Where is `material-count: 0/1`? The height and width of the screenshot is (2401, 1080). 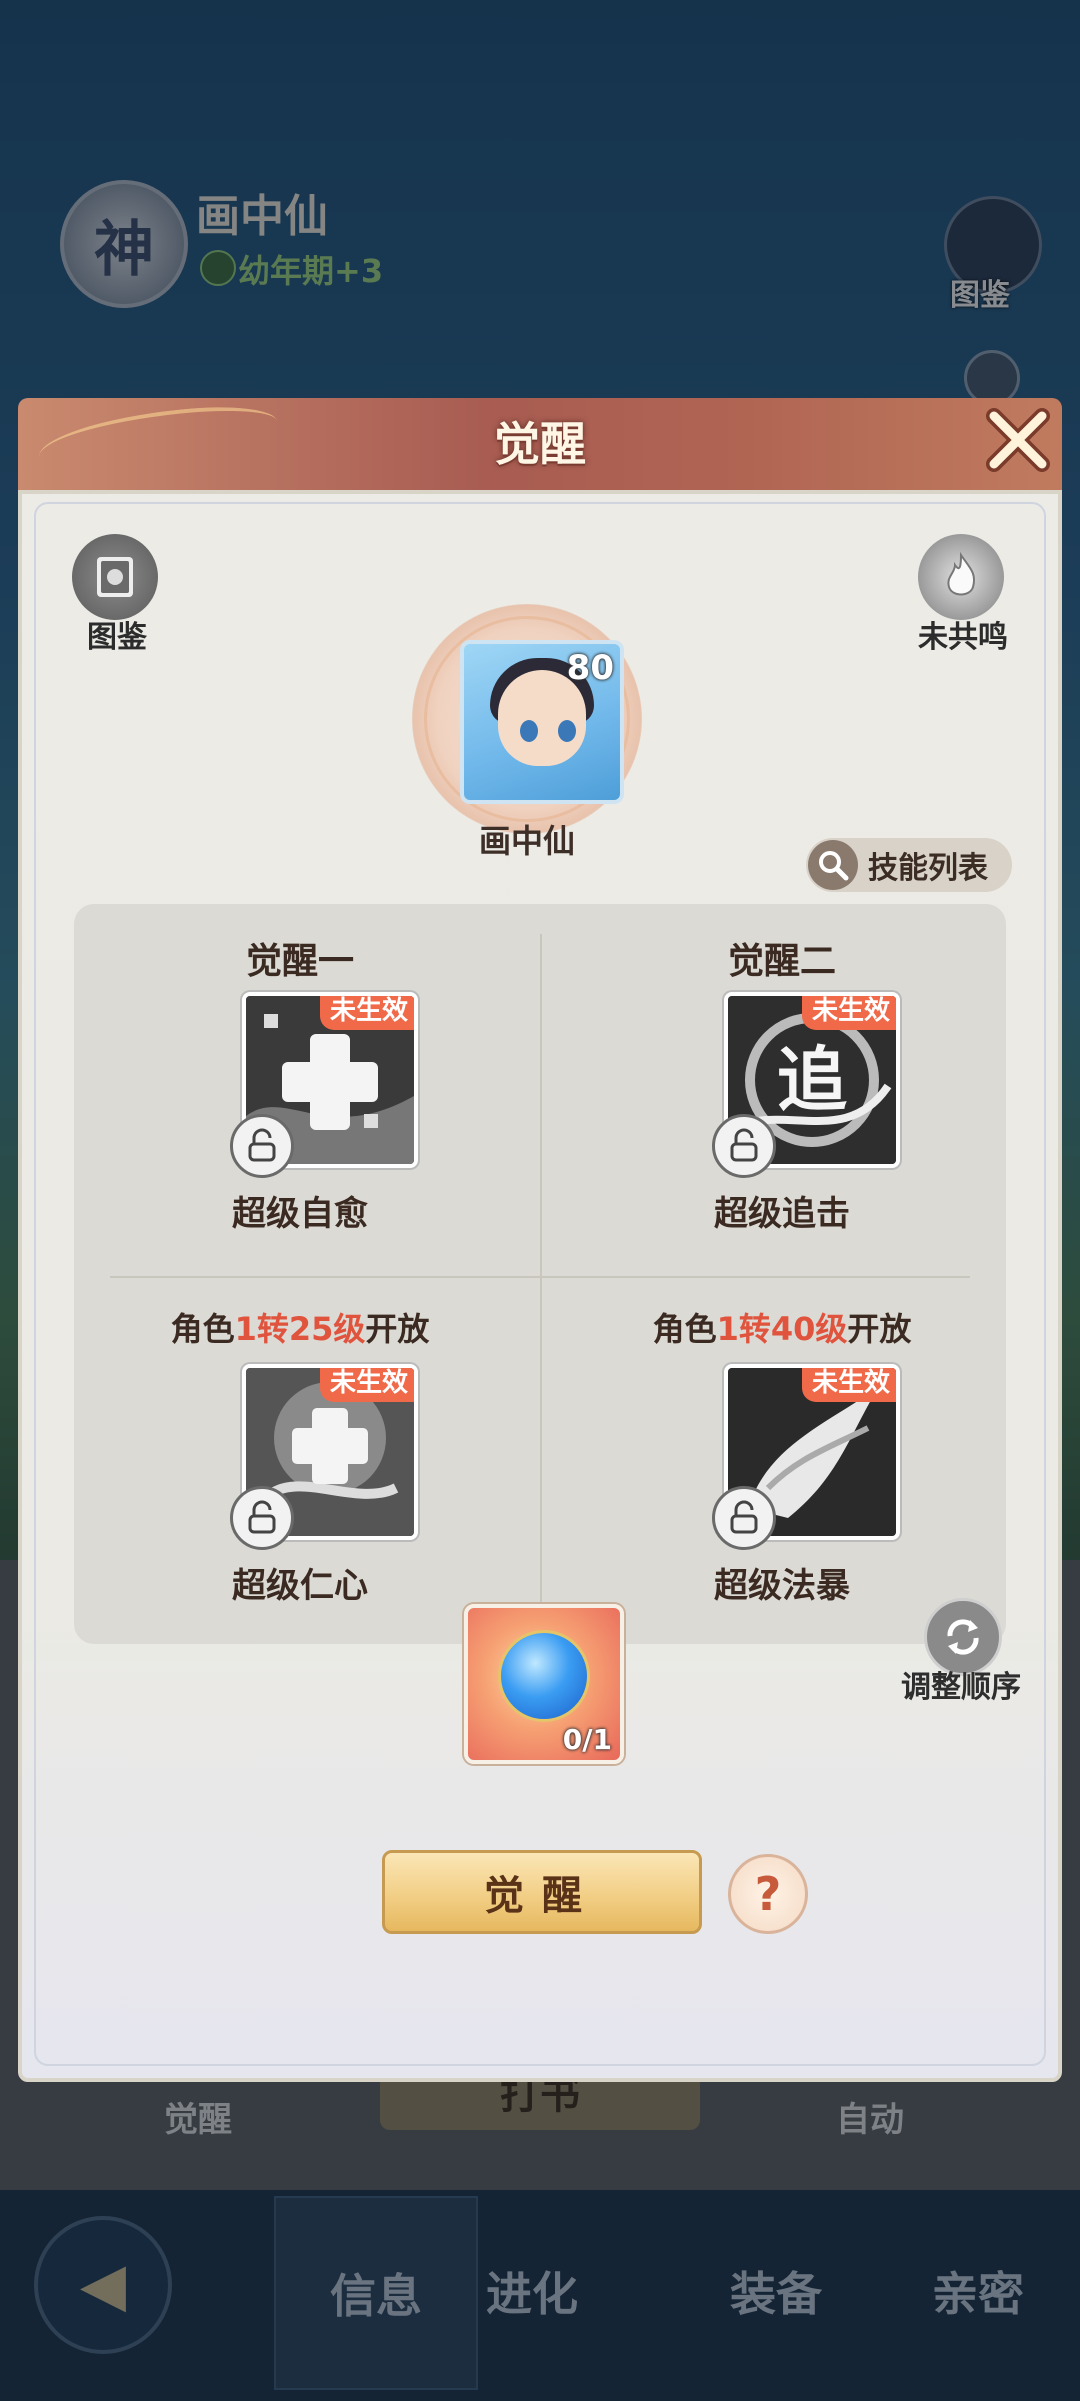 material-count: 0/1 is located at coordinates (587, 1739).